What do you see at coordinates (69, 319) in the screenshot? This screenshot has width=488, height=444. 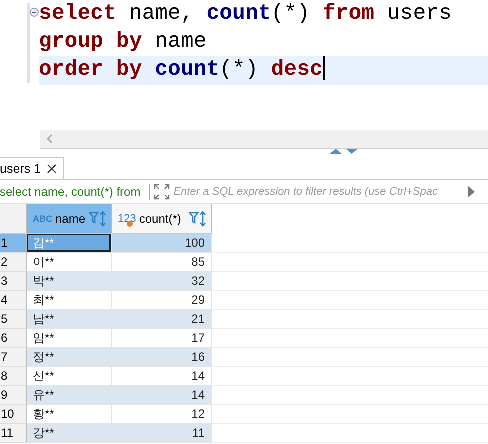 I see `table-cell: 남**` at bounding box center [69, 319].